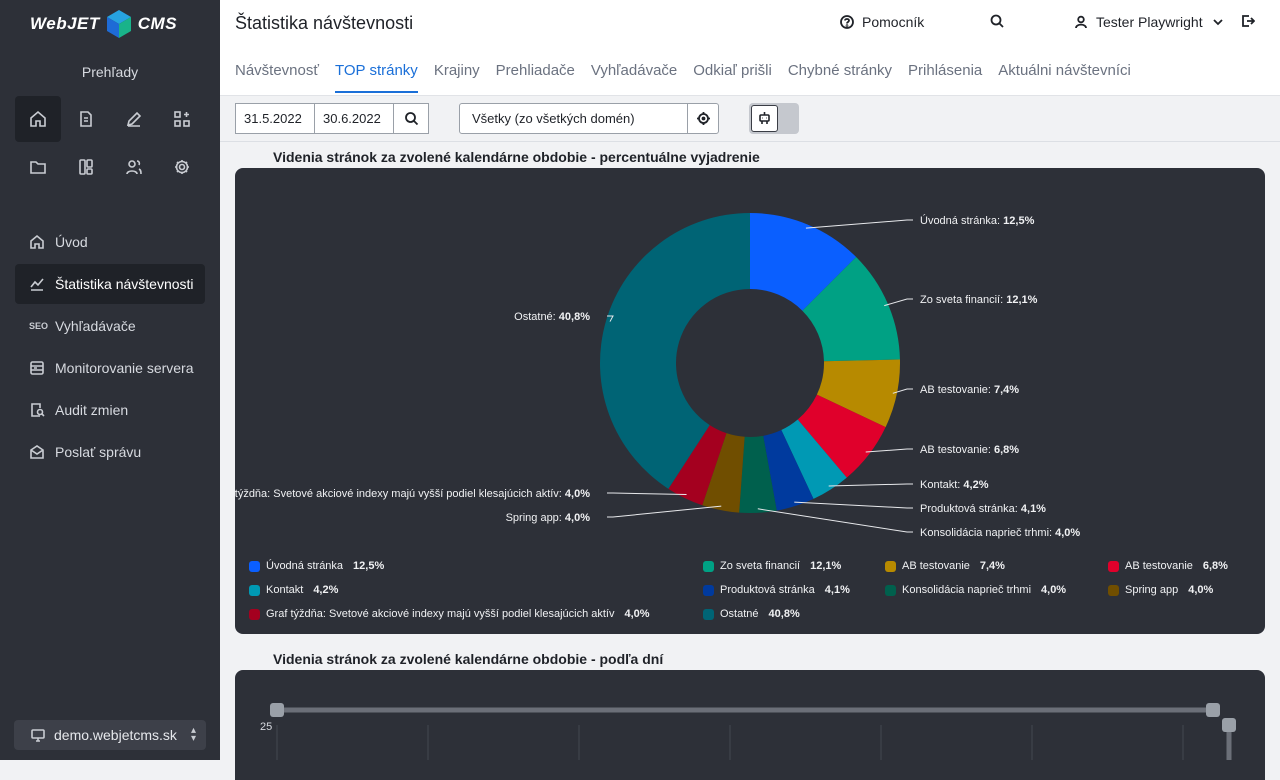  I want to click on sidebar-item-statistika: Štatistika návštevnosti, so click(110, 284).